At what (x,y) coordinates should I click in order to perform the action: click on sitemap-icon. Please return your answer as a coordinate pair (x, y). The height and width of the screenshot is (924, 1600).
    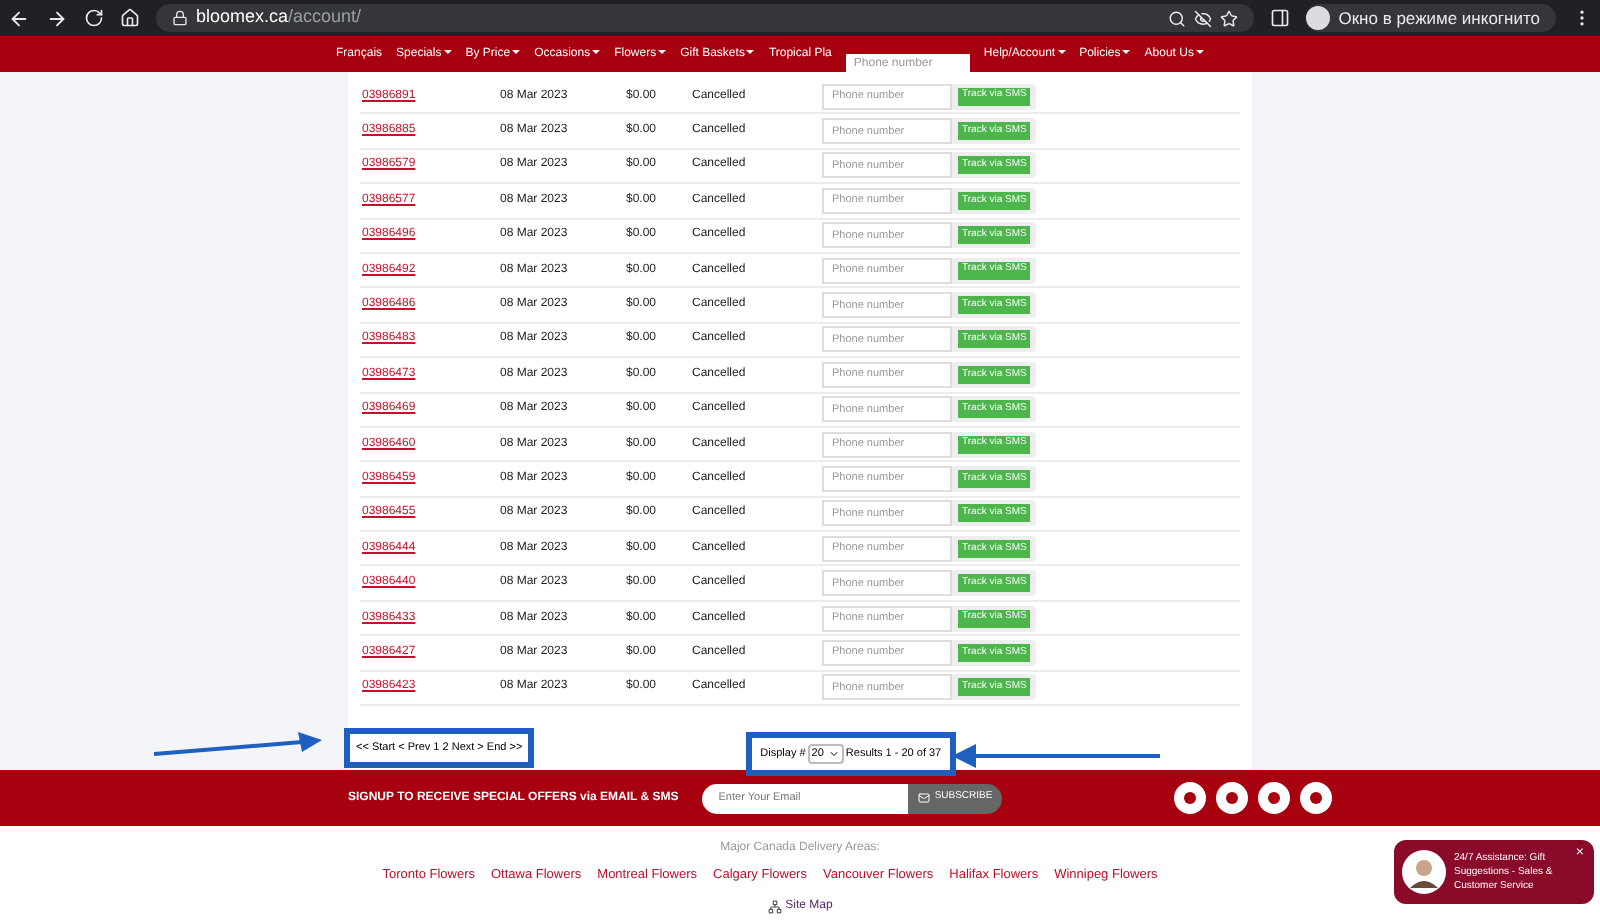
    Looking at the image, I should click on (774, 906).